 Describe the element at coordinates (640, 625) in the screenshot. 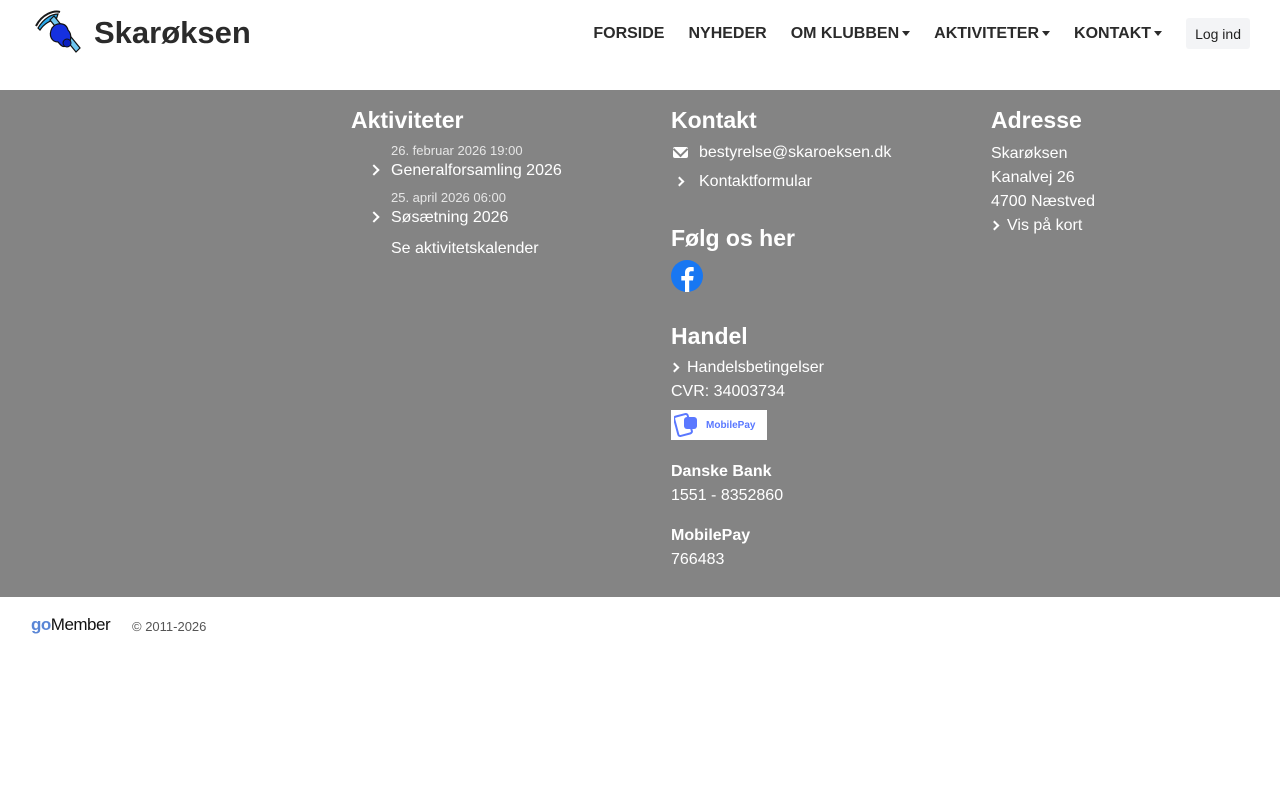

I see `bottom-bar: go Member © 2011-2026` at that location.